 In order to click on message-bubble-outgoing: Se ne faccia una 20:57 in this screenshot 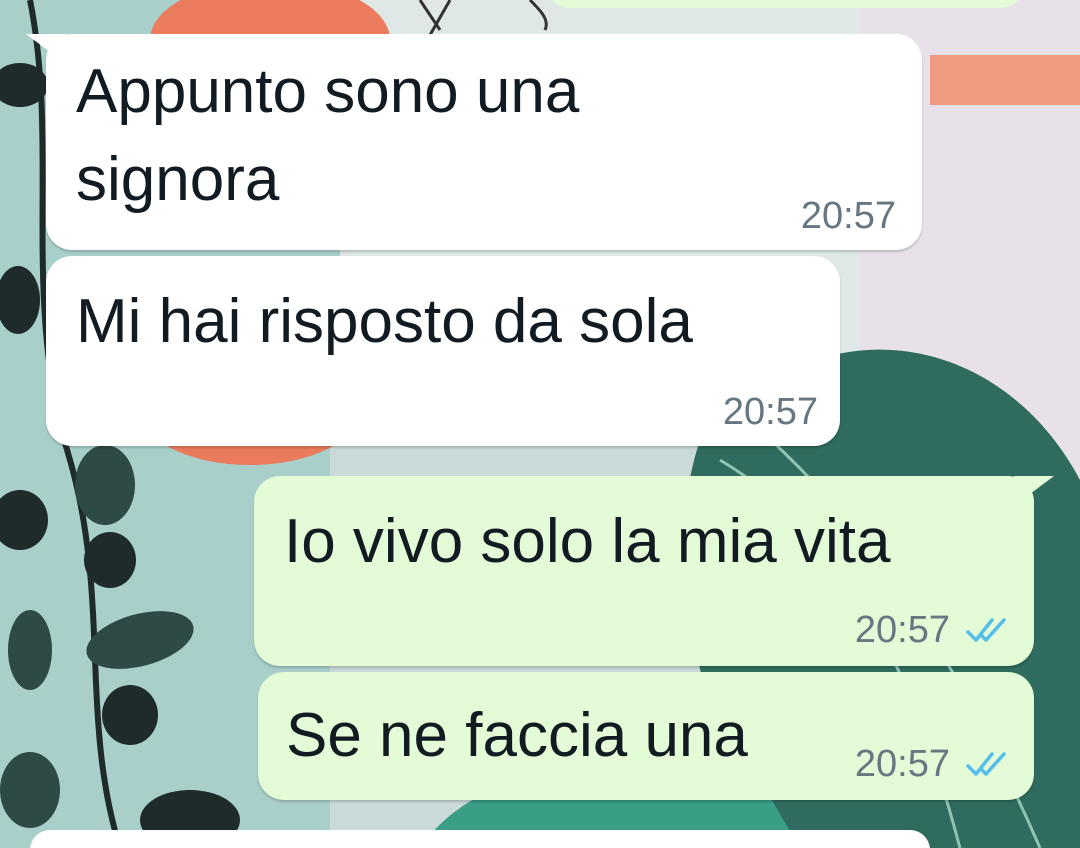, I will do `click(646, 736)`.